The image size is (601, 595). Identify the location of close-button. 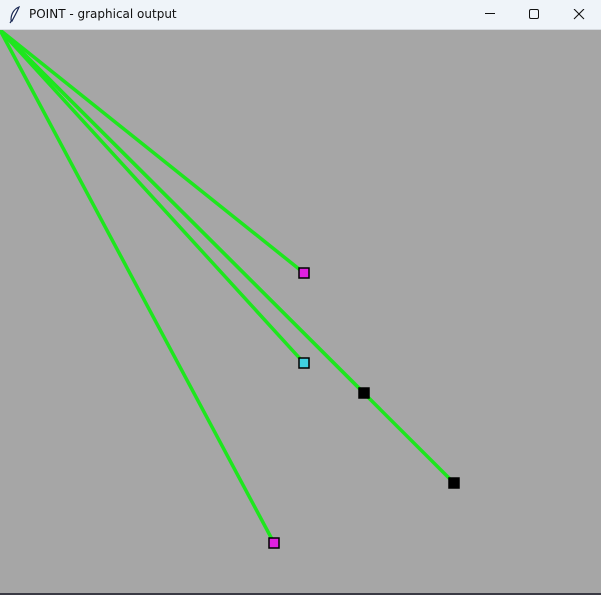
(578, 14).